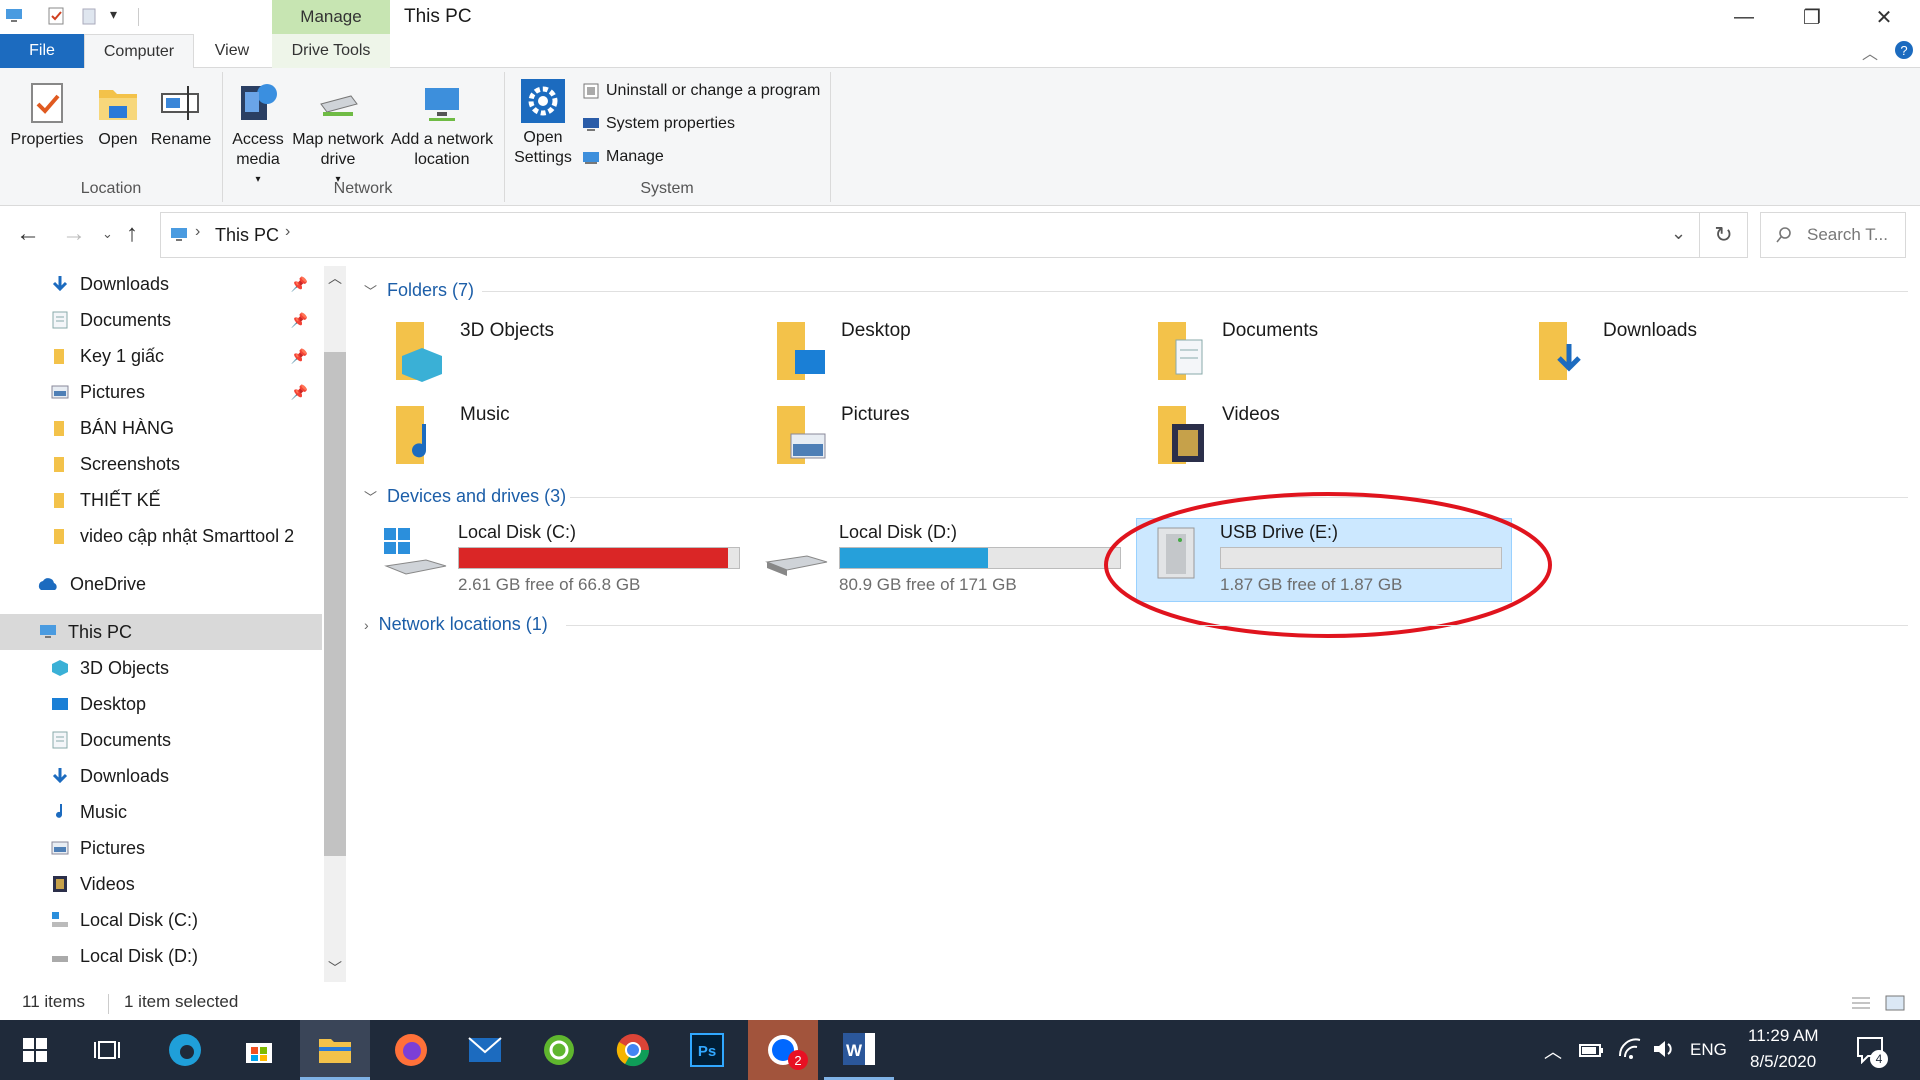 This screenshot has height=1080, width=1920. What do you see at coordinates (1884, 17) in the screenshot?
I see `close-button: ✕` at bounding box center [1884, 17].